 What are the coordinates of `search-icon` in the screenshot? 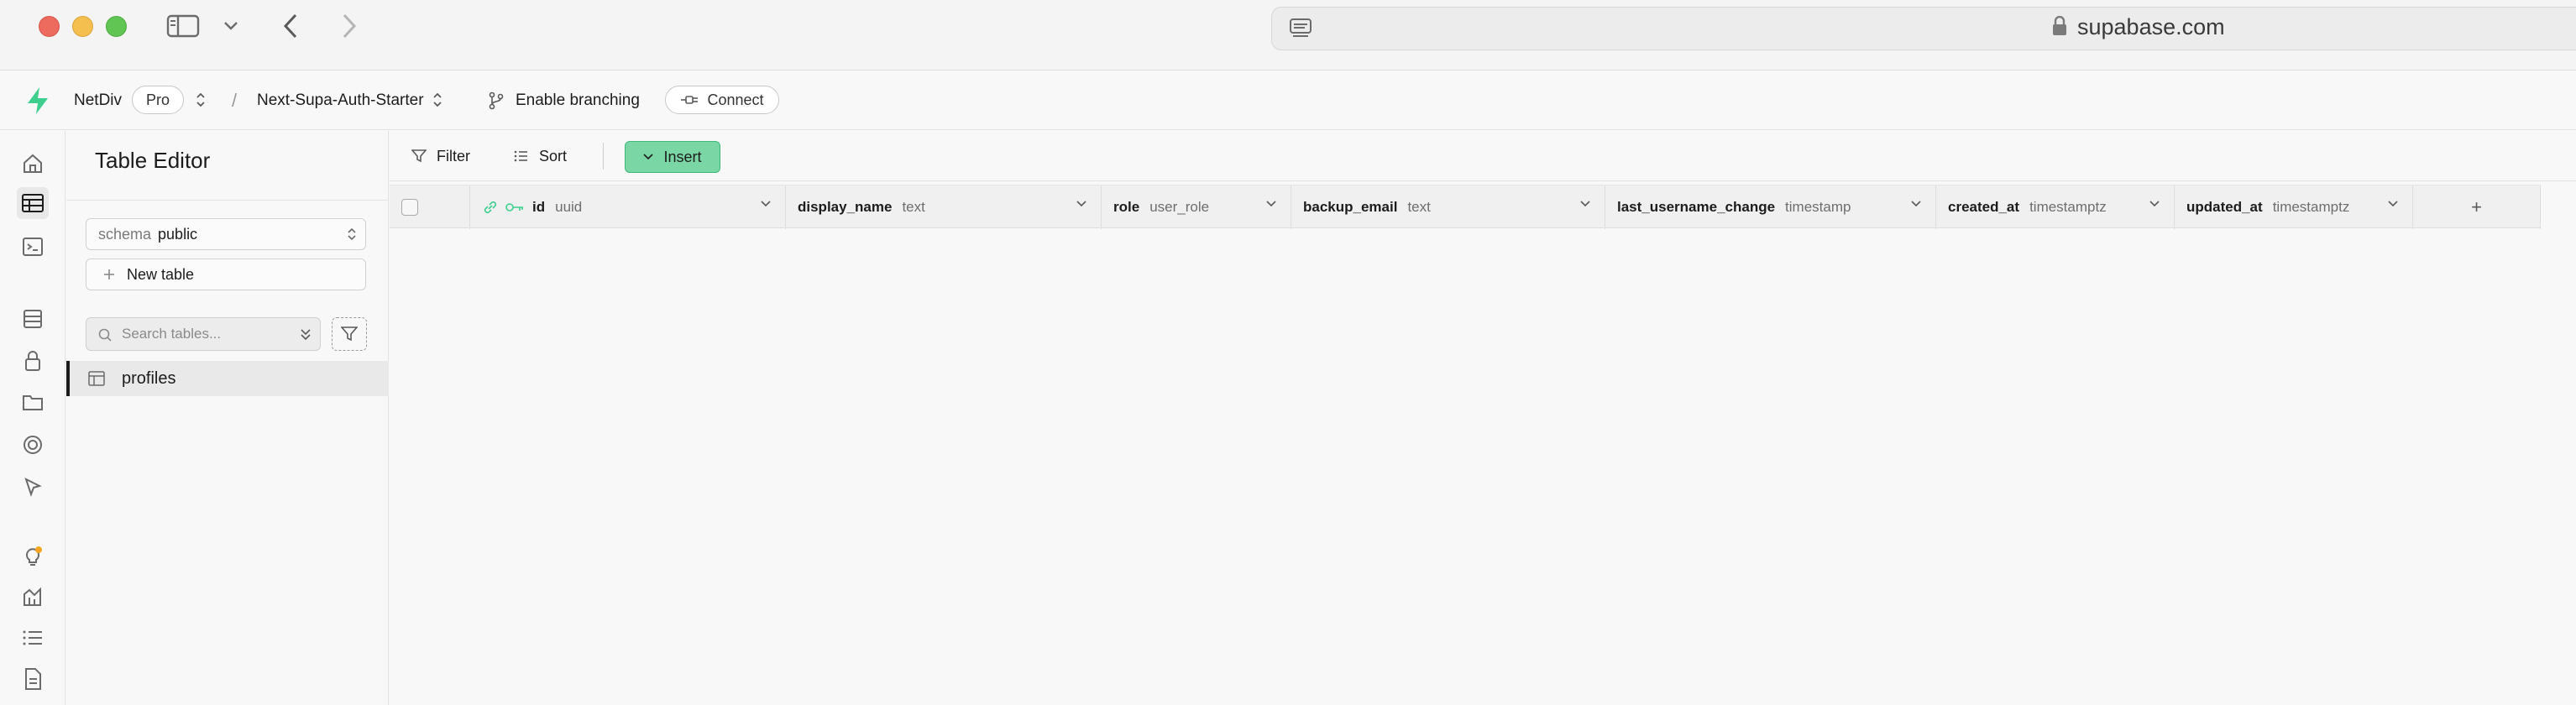 It's located at (105, 335).